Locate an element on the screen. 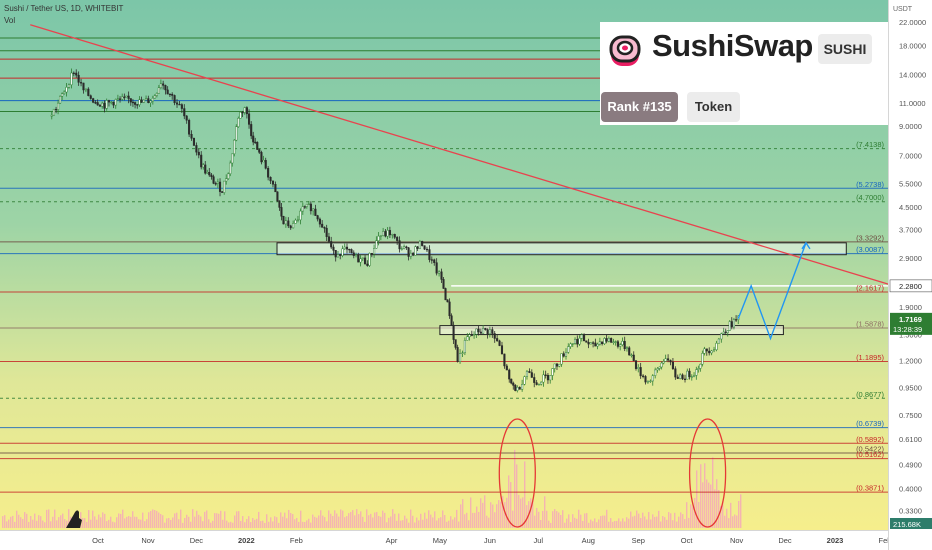 Image resolution: width=932 pixels, height=550 pixels. fib-level-label: (7.4138) is located at coordinates (870, 144).